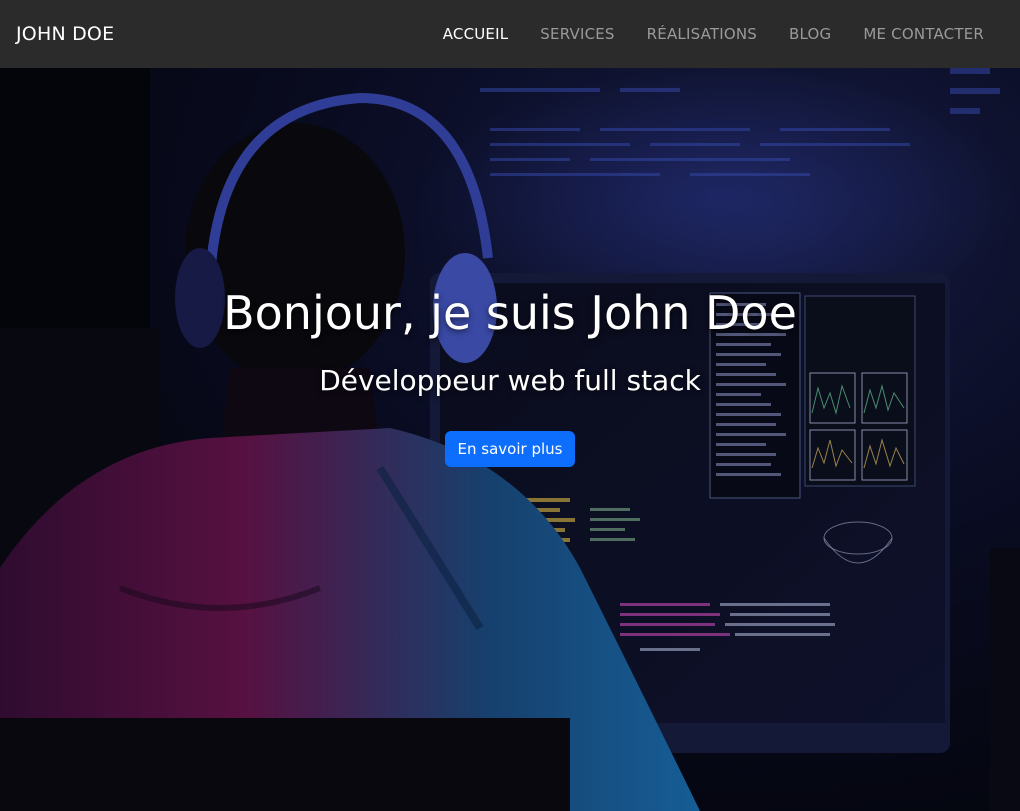 Image resolution: width=1020 pixels, height=811 pixels. I want to click on nav-link-realisations: RÉALISATIONS, so click(702, 34).